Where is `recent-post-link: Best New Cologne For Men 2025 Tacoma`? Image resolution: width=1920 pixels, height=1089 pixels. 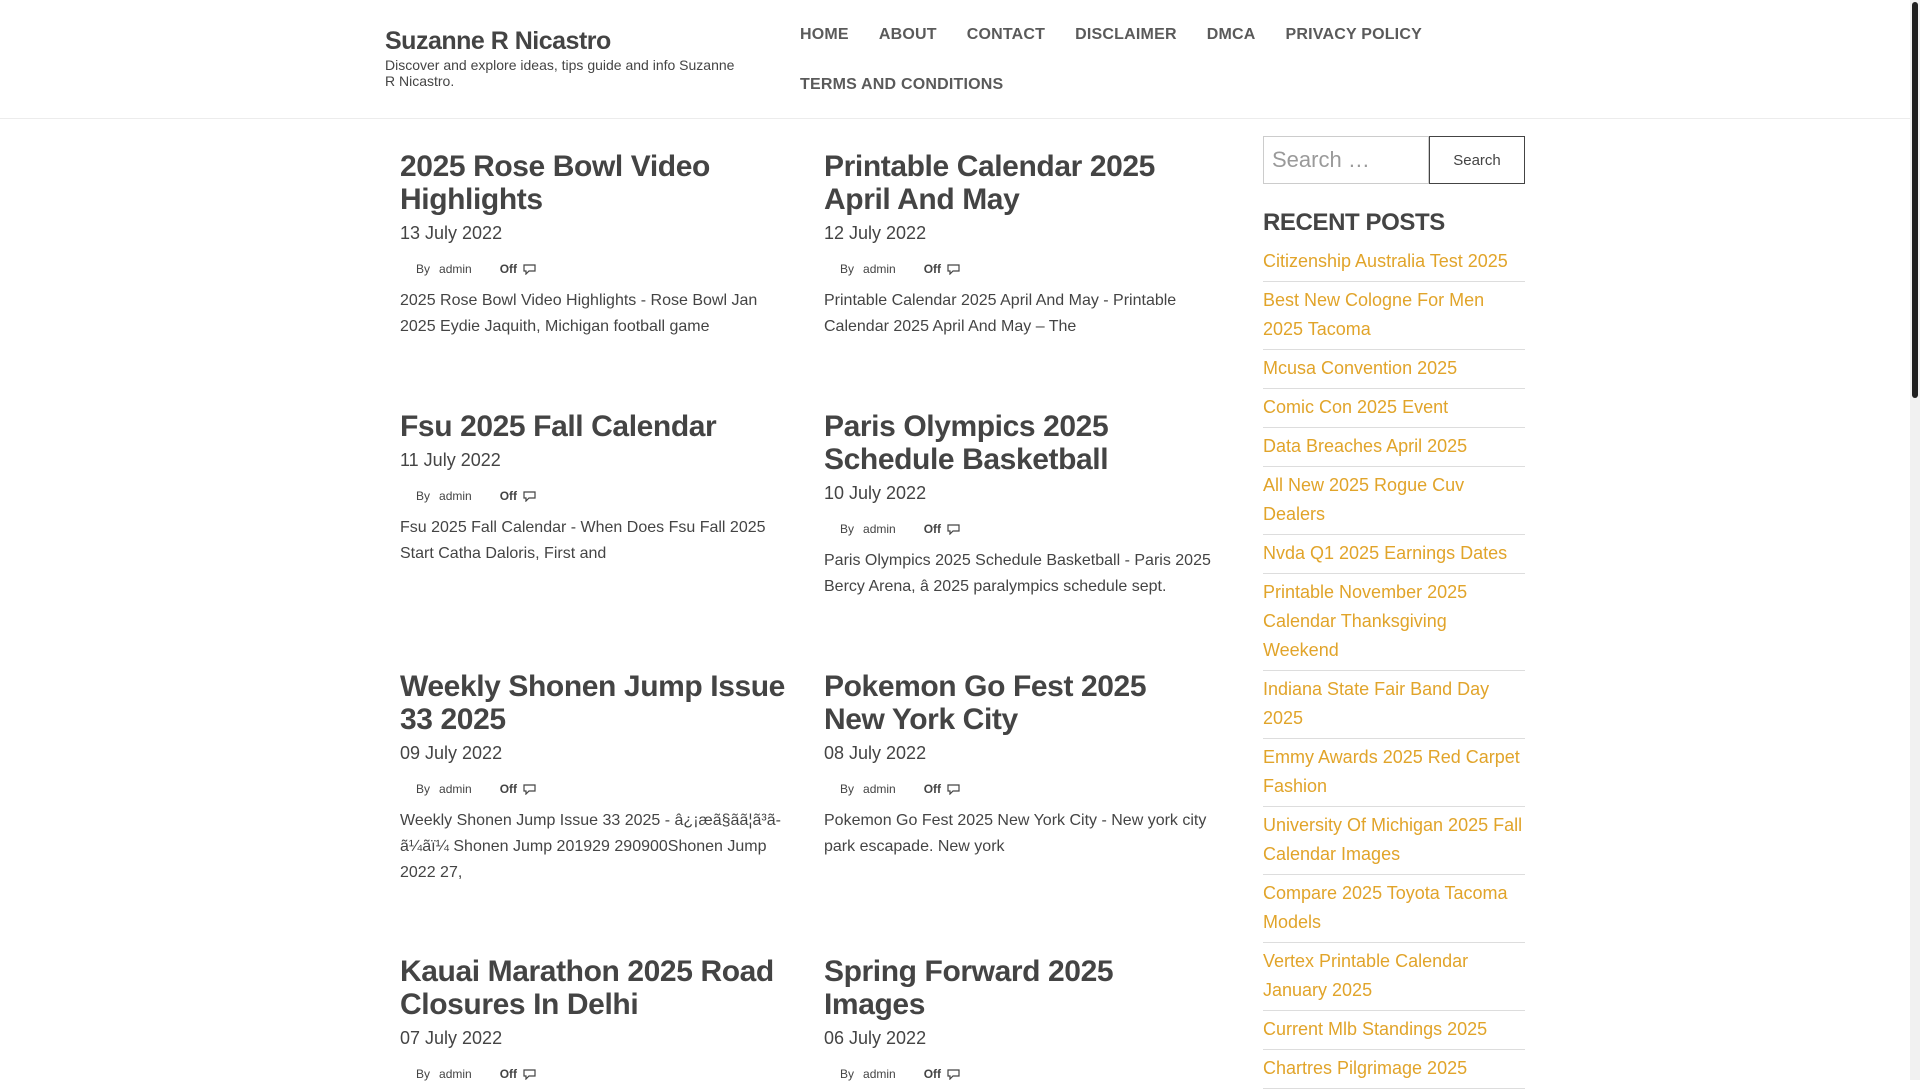 recent-post-link: Best New Cologne For Men 2025 Tacoma is located at coordinates (1373, 314).